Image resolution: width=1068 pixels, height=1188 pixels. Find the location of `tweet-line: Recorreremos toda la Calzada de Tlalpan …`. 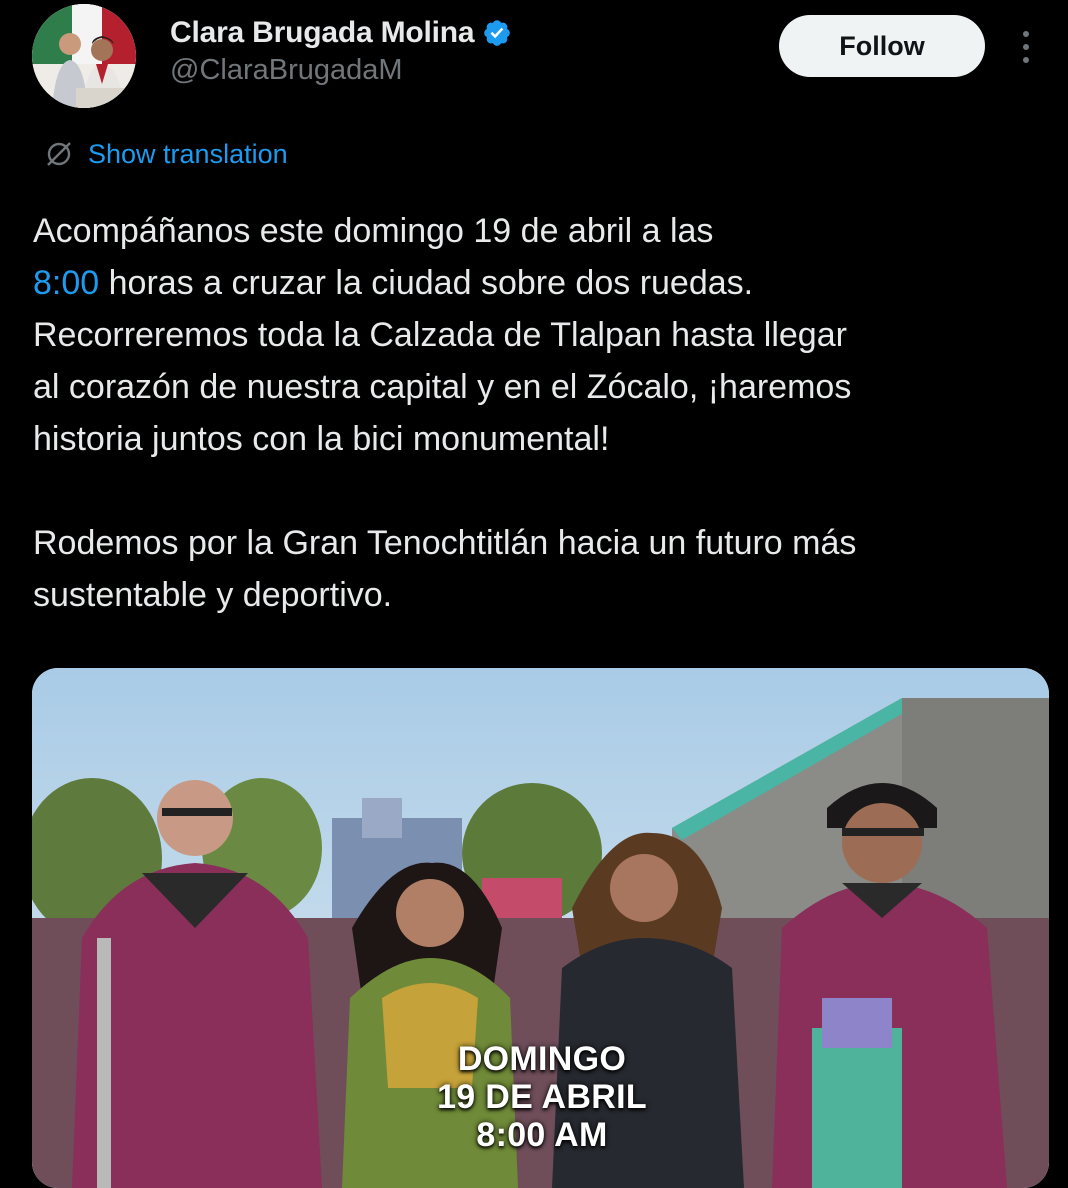

tweet-line: Recorreremos toda la Calzada de Tlalpan … is located at coordinates (440, 335).